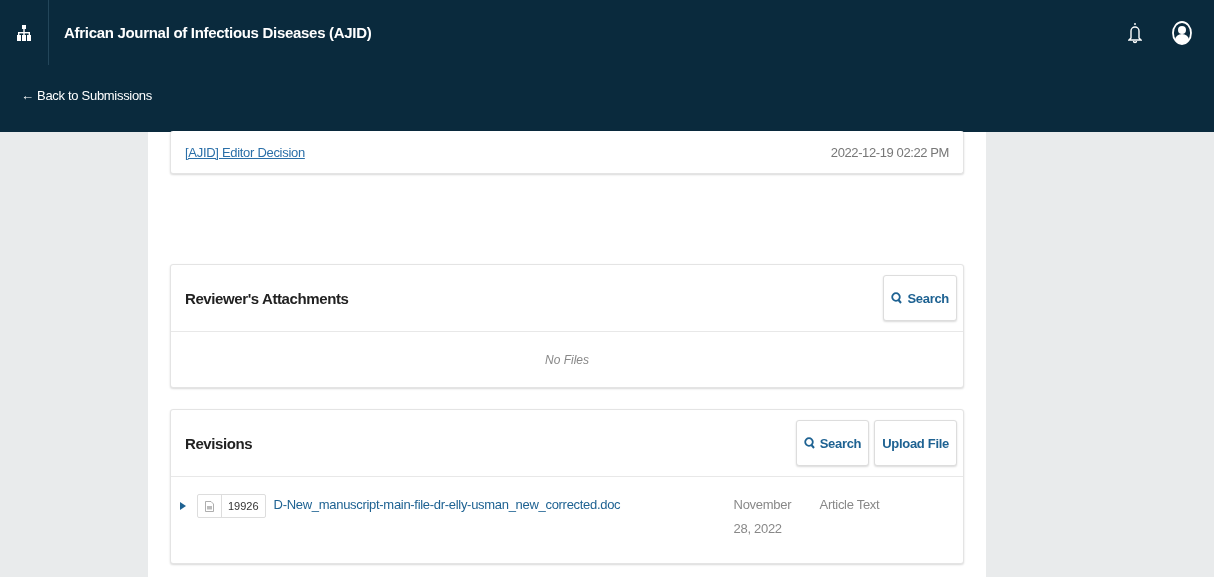  I want to click on empty-message: No Files, so click(567, 359).